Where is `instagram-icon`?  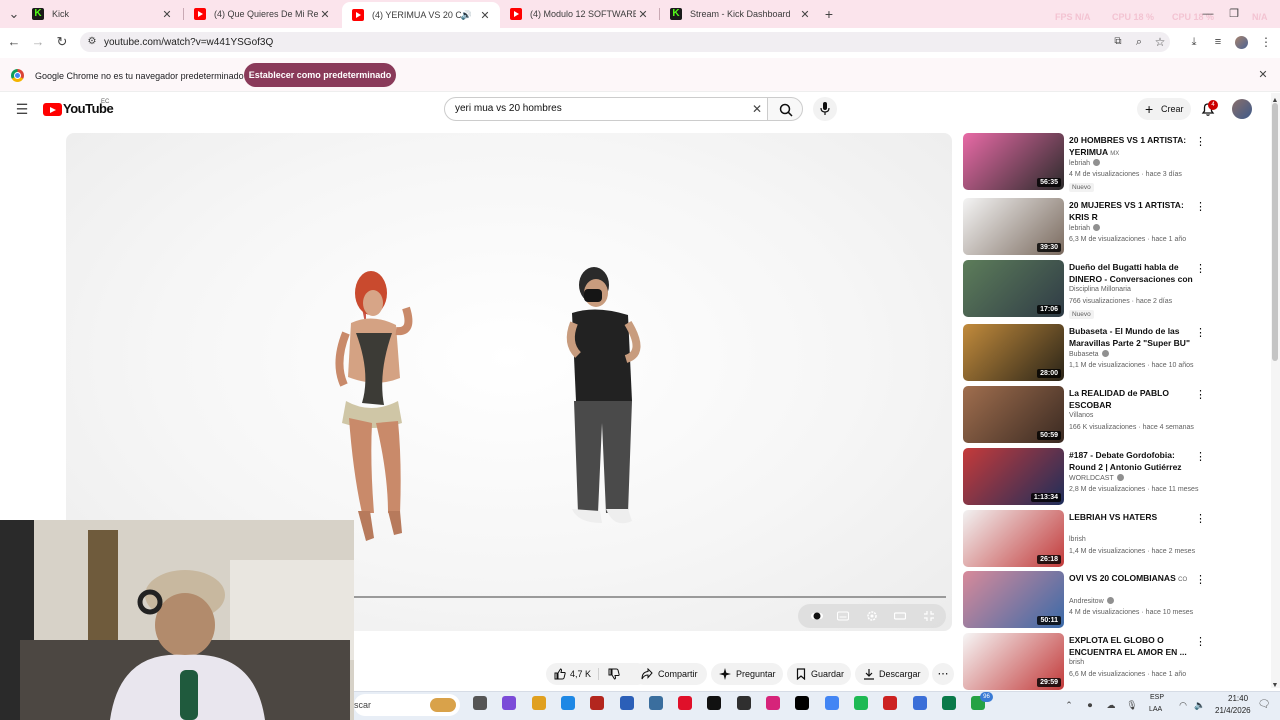 instagram-icon is located at coordinates (773, 703).